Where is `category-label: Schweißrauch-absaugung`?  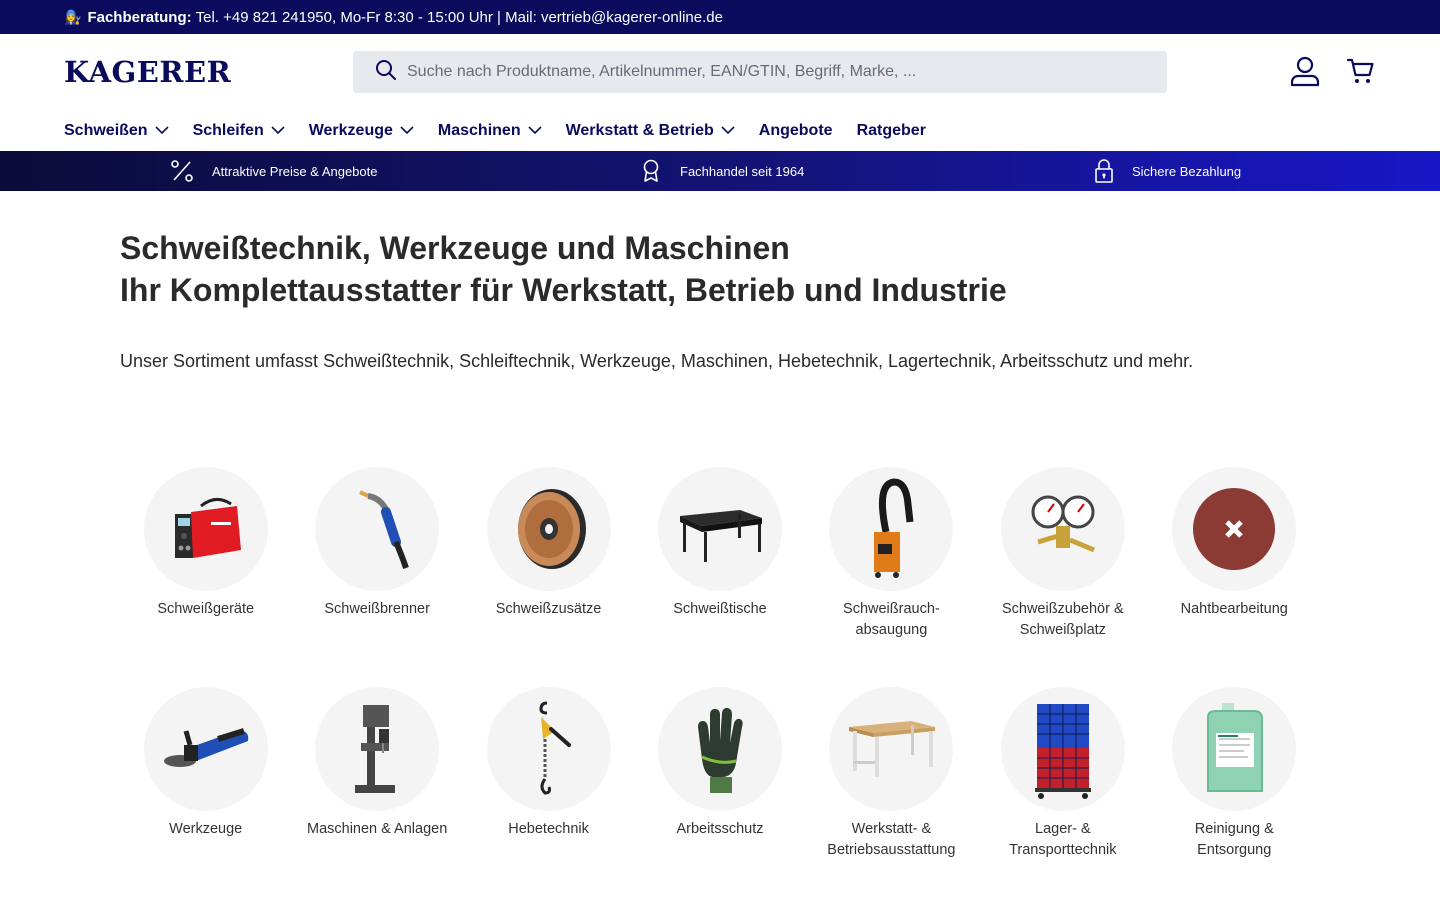
category-label: Schweißrauch-absaugung is located at coordinates (891, 619).